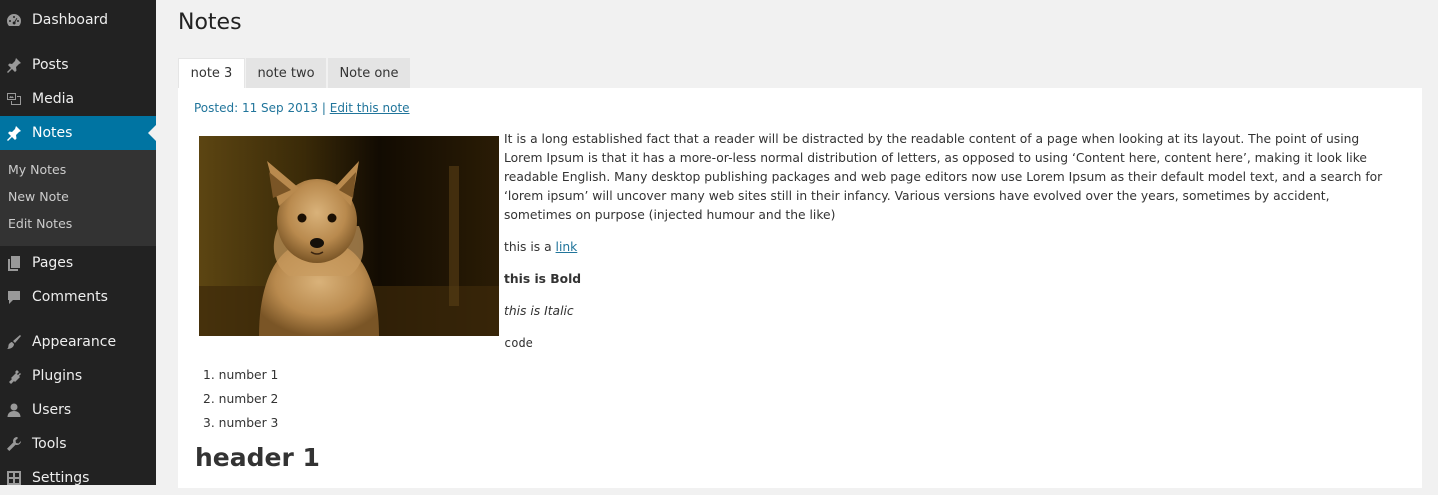 The width and height of the screenshot is (1438, 495). What do you see at coordinates (211, 73) in the screenshot?
I see `tab-note-3: note 3` at bounding box center [211, 73].